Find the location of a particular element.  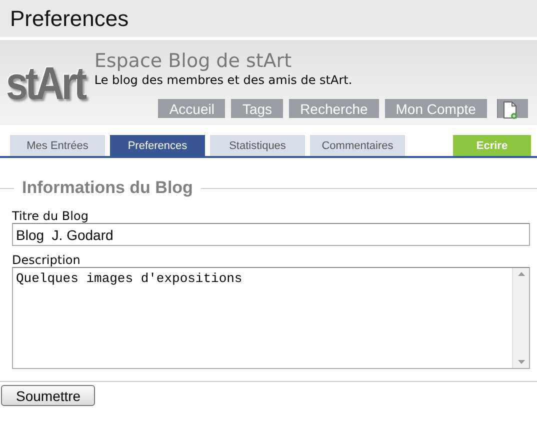

tab: Commentaires is located at coordinates (357, 145).